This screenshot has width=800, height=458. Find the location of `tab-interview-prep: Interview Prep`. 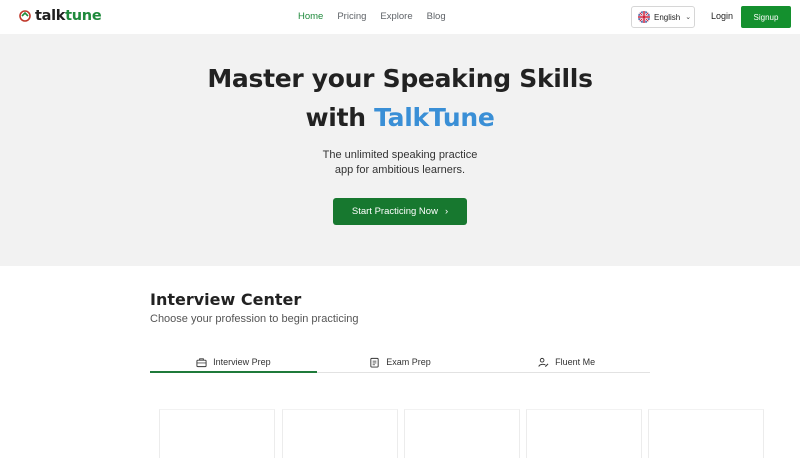

tab-interview-prep: Interview Prep is located at coordinates (233, 362).